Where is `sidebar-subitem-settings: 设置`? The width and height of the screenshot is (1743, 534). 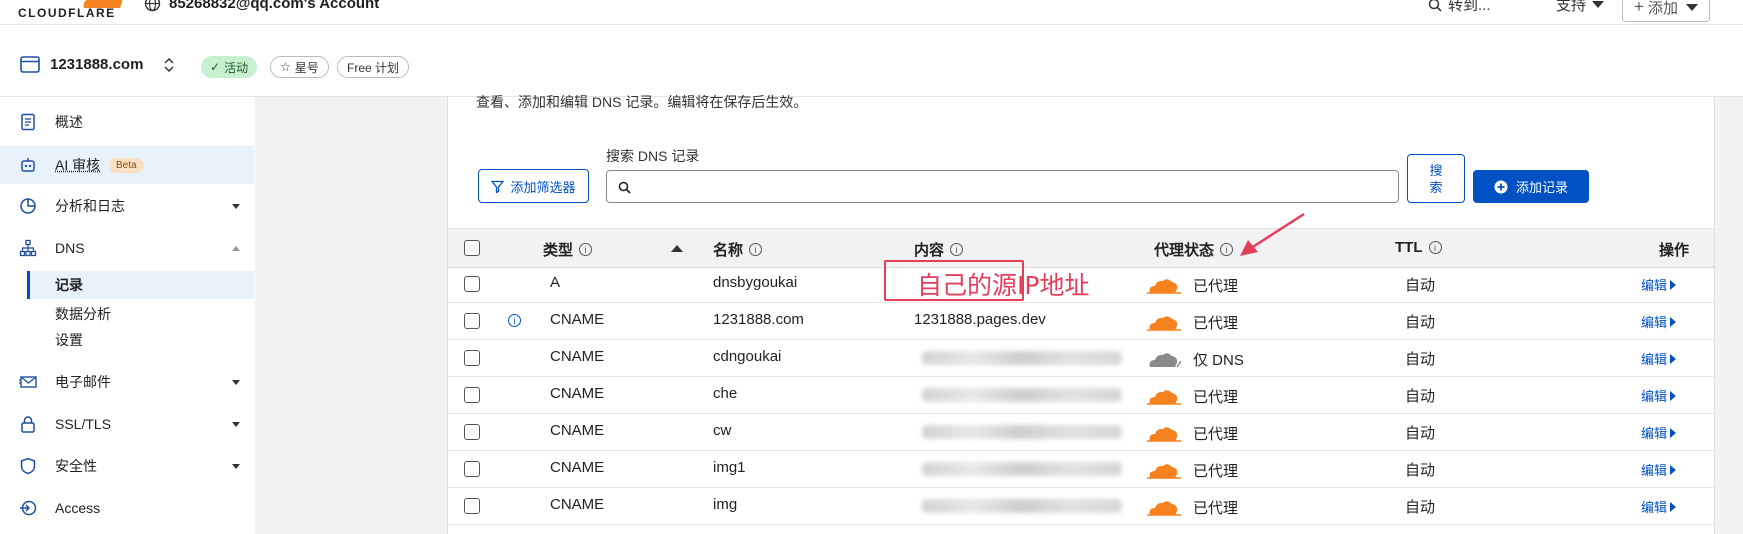
sidebar-subitem-settings: 设置 is located at coordinates (140, 340).